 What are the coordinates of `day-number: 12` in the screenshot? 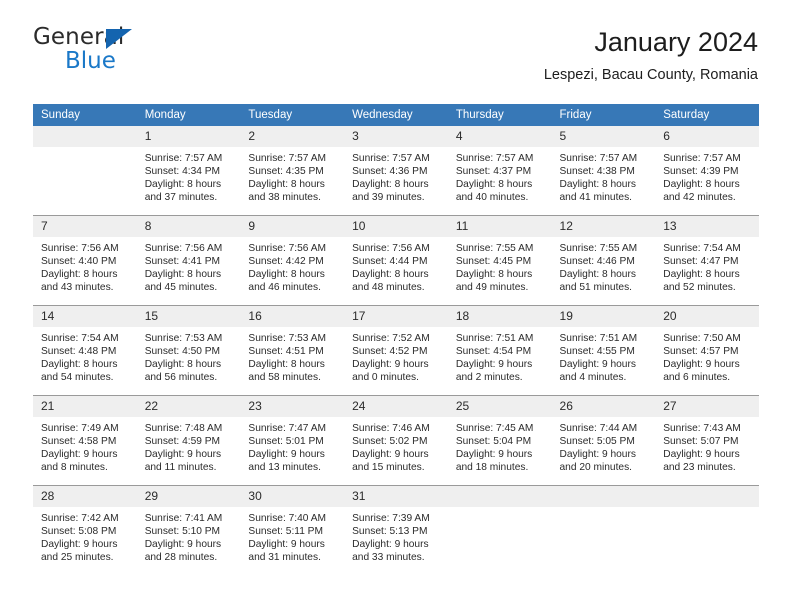 It's located at (604, 226).